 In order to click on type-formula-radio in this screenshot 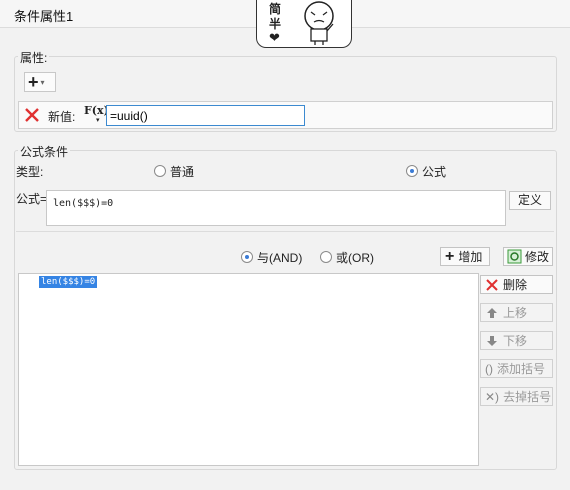, I will do `click(412, 171)`.